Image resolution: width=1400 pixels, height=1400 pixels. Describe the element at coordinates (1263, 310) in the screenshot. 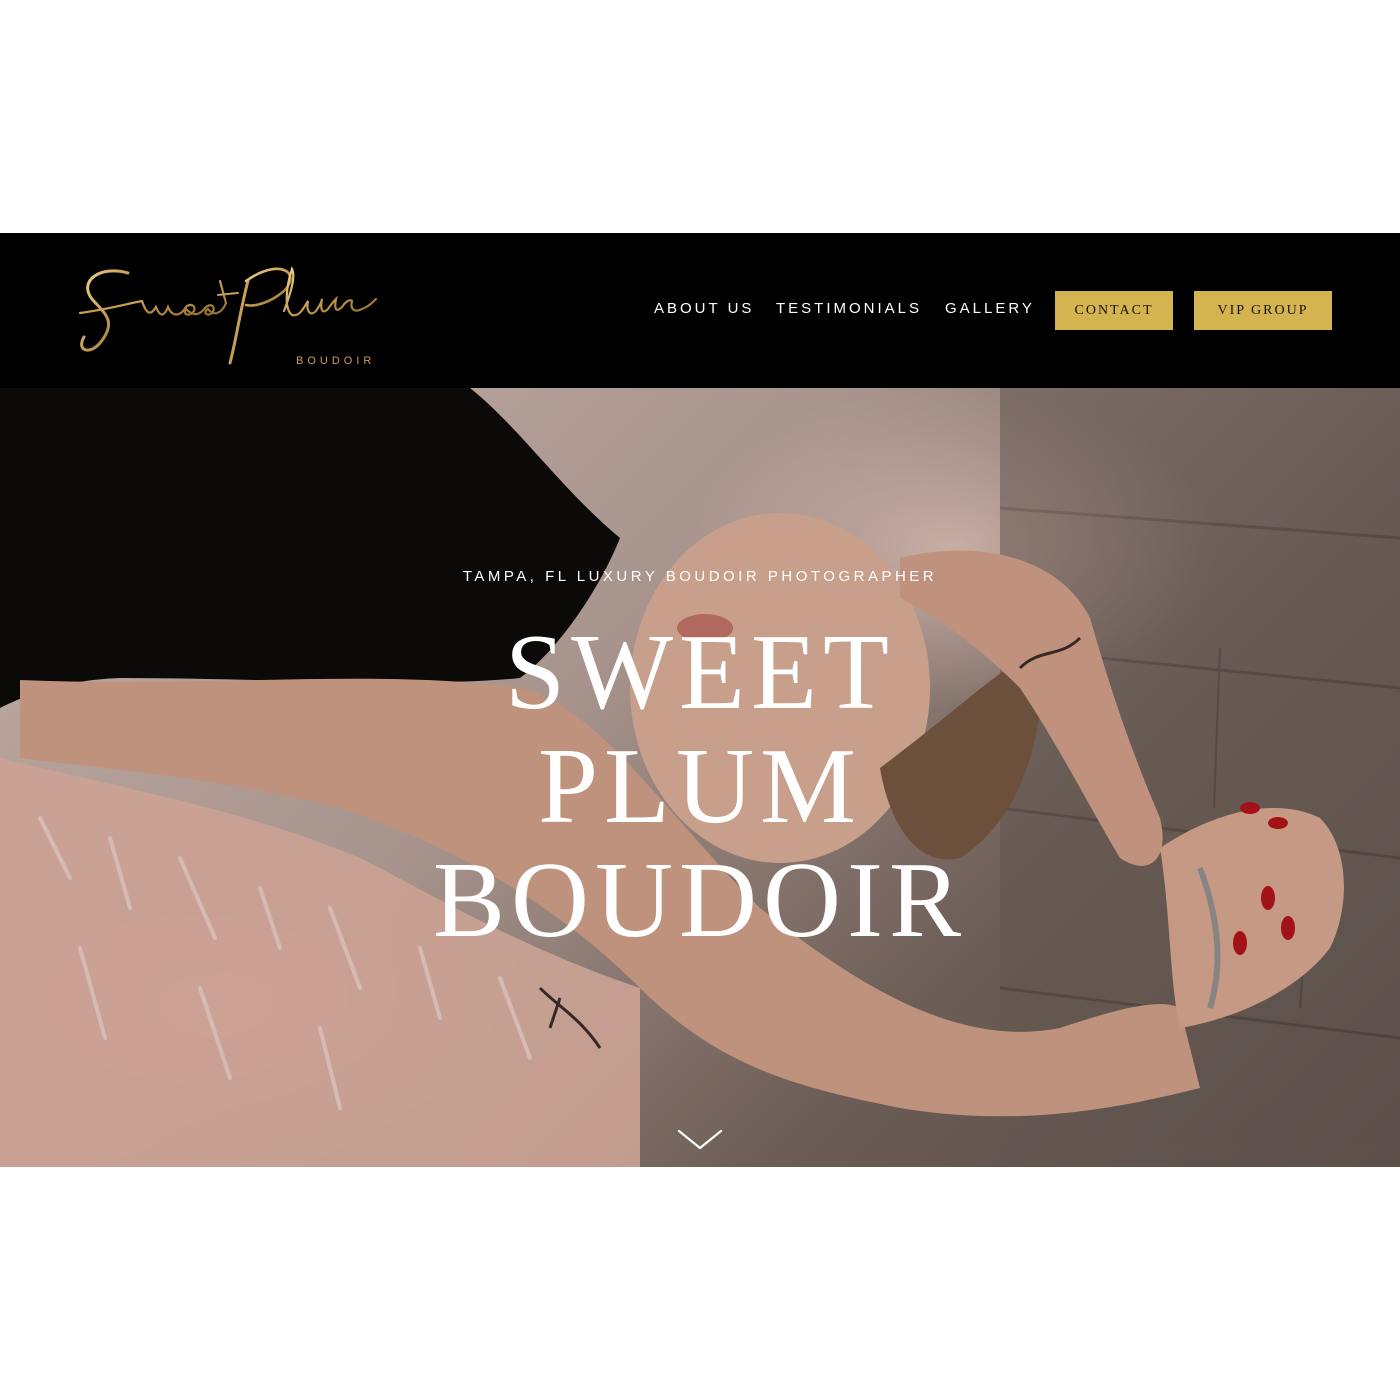

I see `vip-group-button: VIP GROUP` at that location.